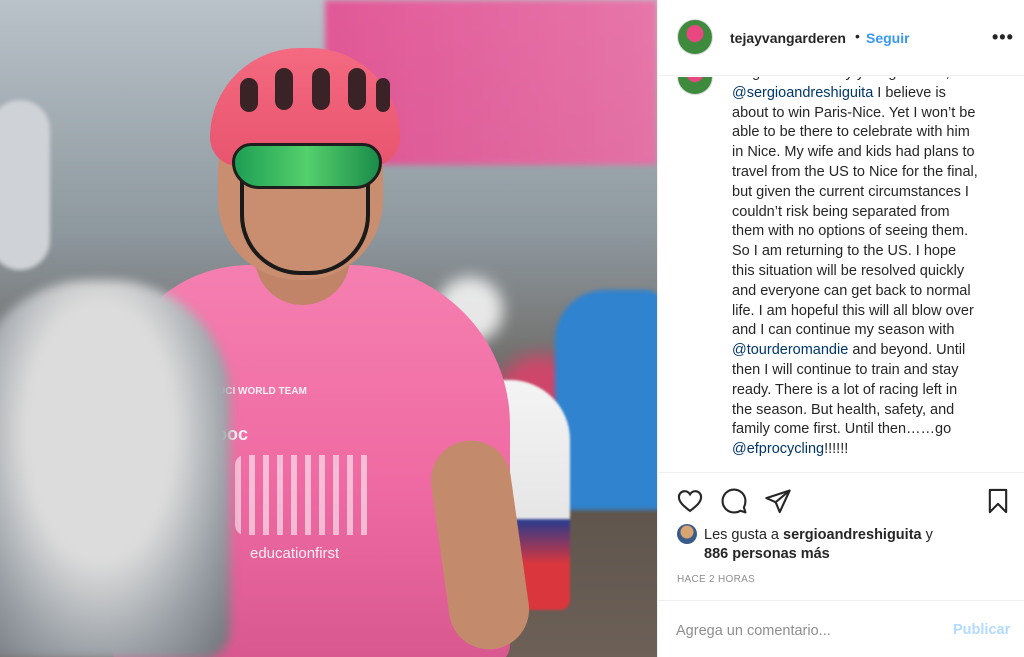  I want to click on publish-button: Publicar, so click(981, 630).